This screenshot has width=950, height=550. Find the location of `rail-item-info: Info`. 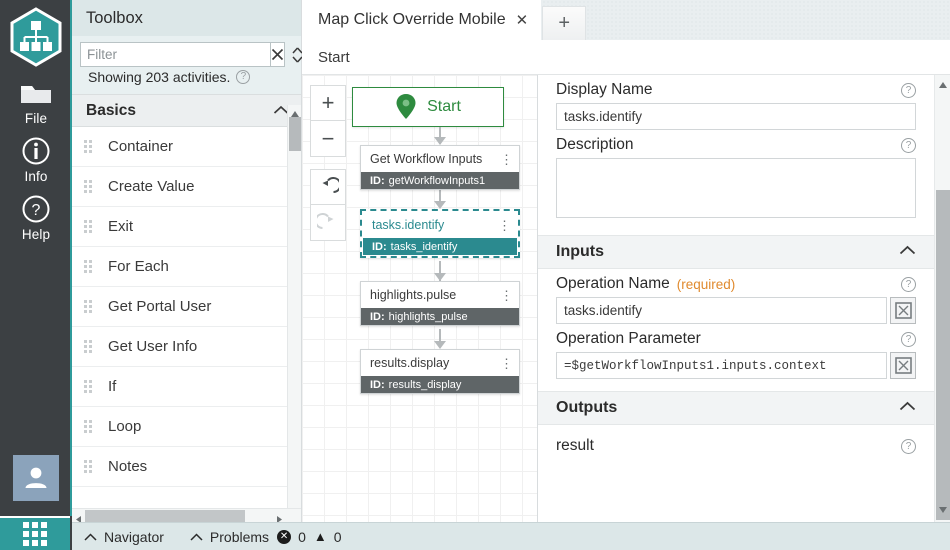

rail-item-info: Info is located at coordinates (36, 159).